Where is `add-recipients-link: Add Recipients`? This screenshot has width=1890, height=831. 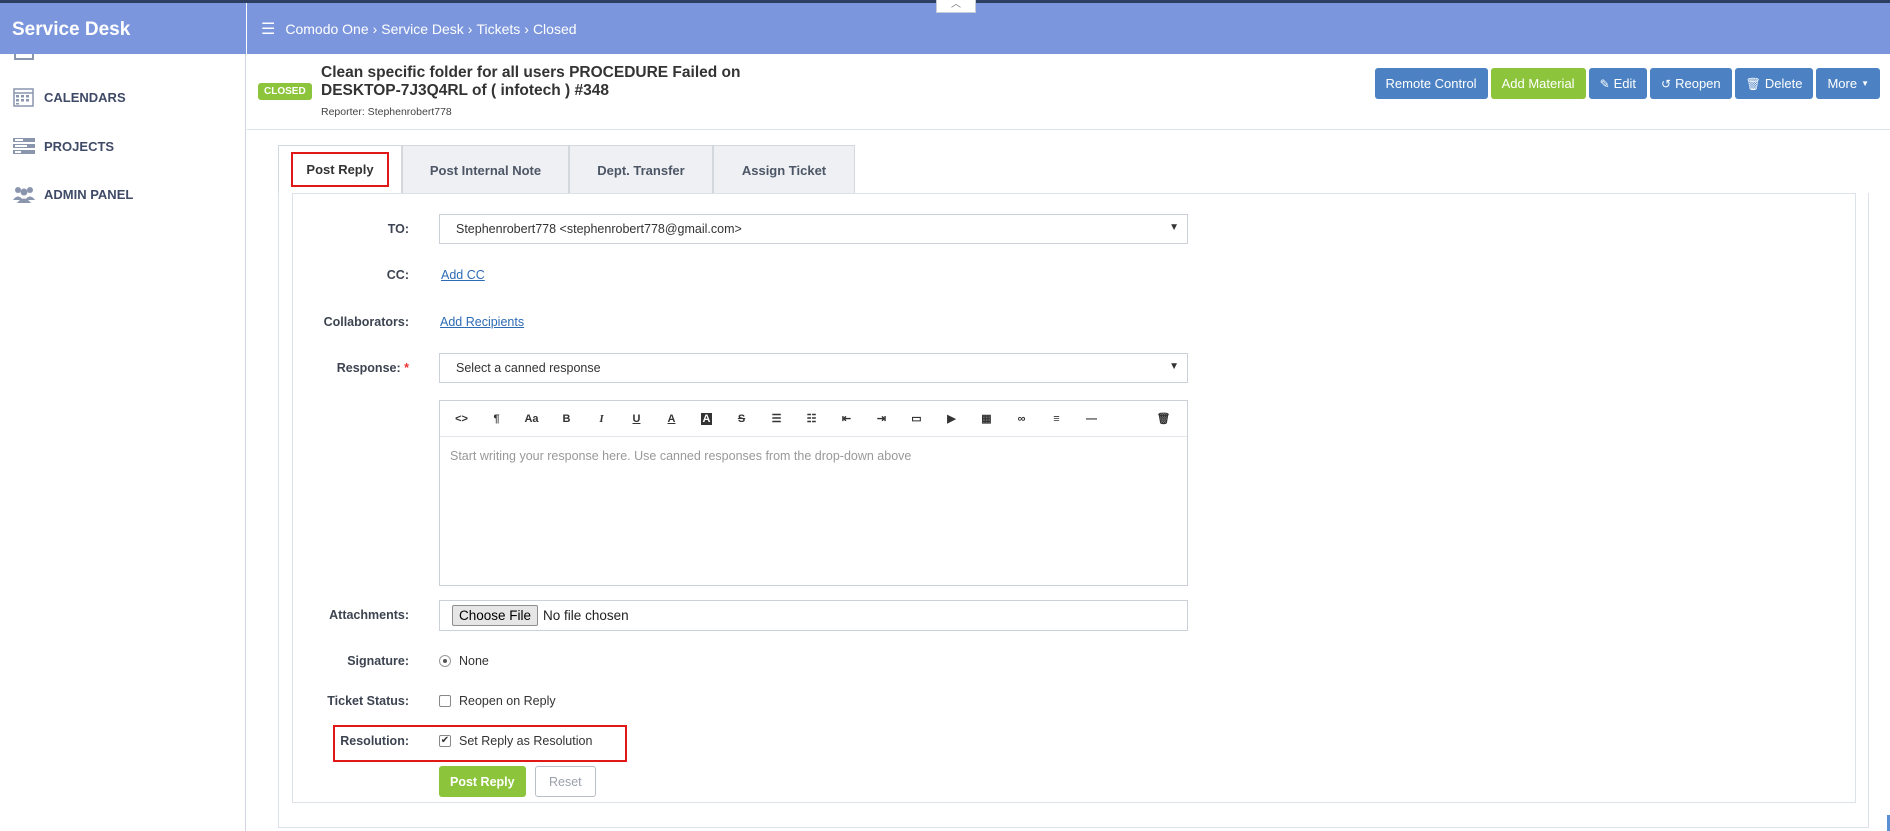
add-recipients-link: Add Recipients is located at coordinates (482, 322).